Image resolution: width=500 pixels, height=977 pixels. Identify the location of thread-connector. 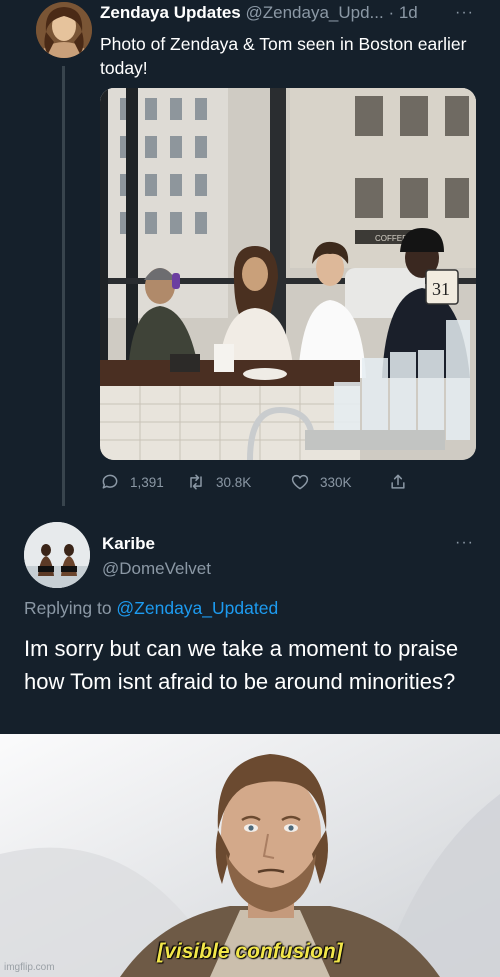
(63, 286).